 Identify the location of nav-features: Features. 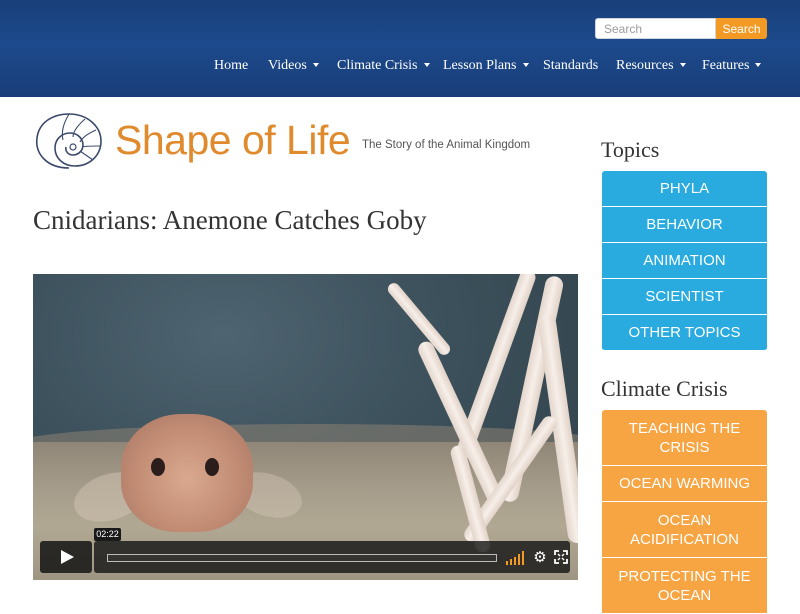
(732, 66).